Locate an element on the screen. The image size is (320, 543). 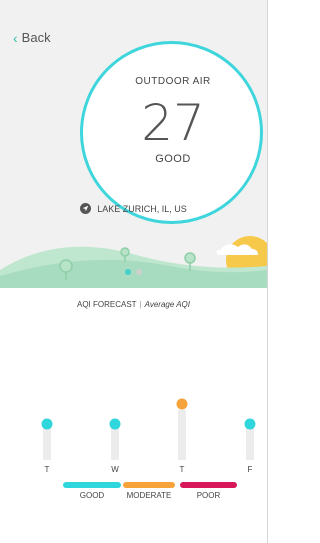
legend-poor: POOR is located at coordinates (208, 492).